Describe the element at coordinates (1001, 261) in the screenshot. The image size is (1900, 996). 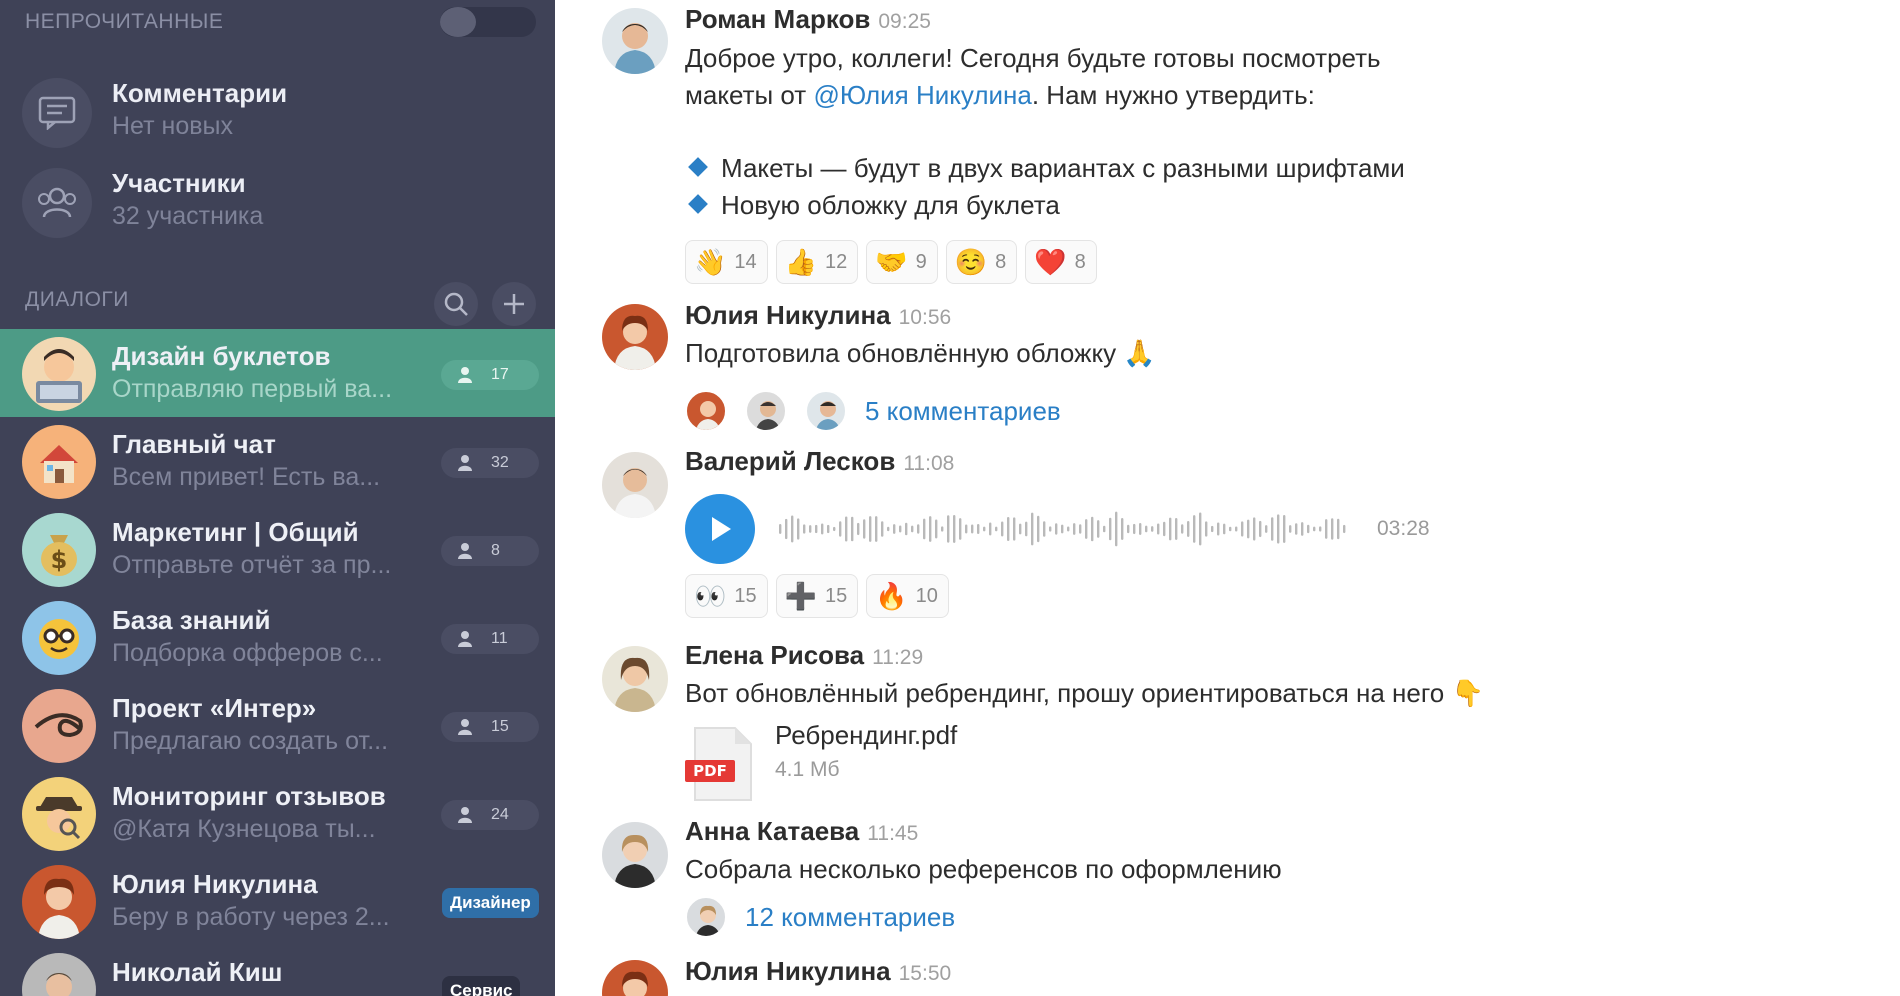
I see `reaction-count: 8` at that location.